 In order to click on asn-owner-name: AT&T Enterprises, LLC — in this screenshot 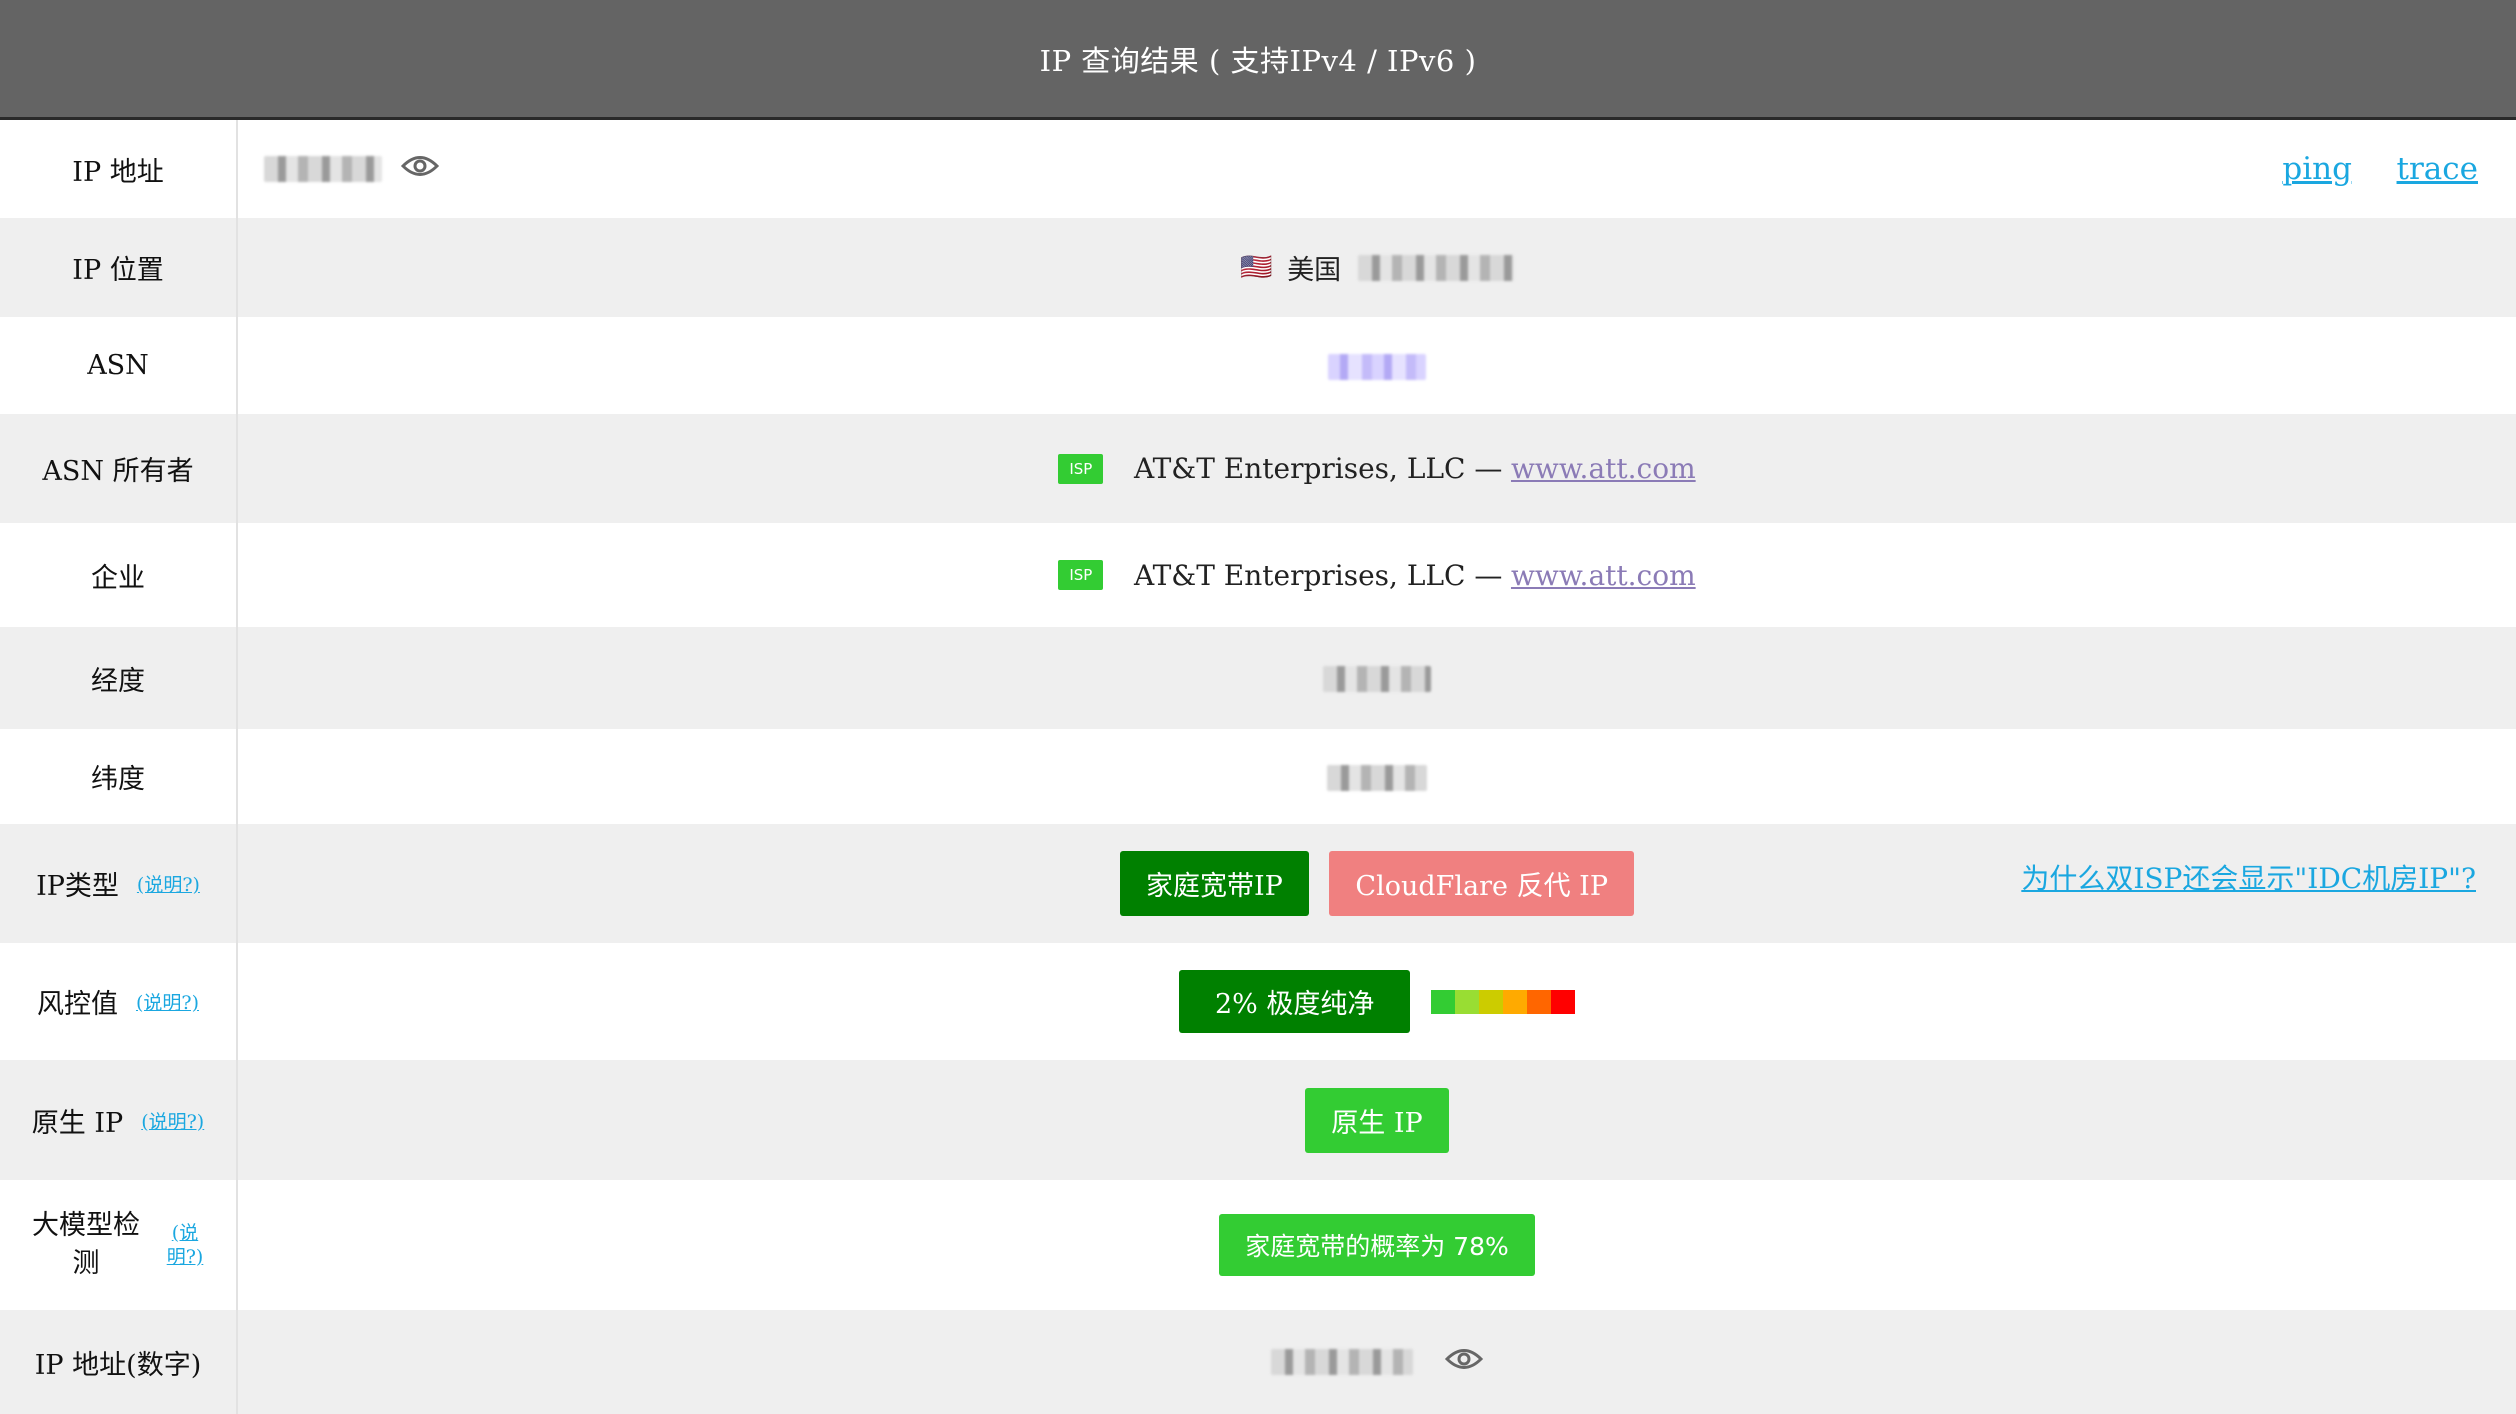, I will do `click(1318, 468)`.